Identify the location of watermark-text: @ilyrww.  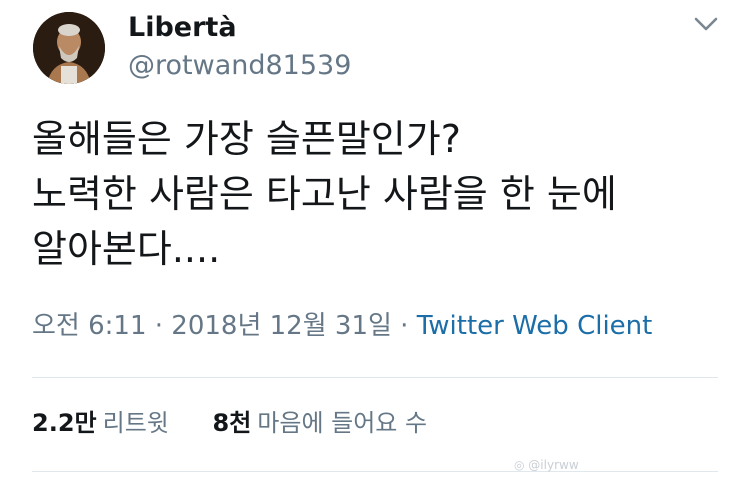
(553, 465).